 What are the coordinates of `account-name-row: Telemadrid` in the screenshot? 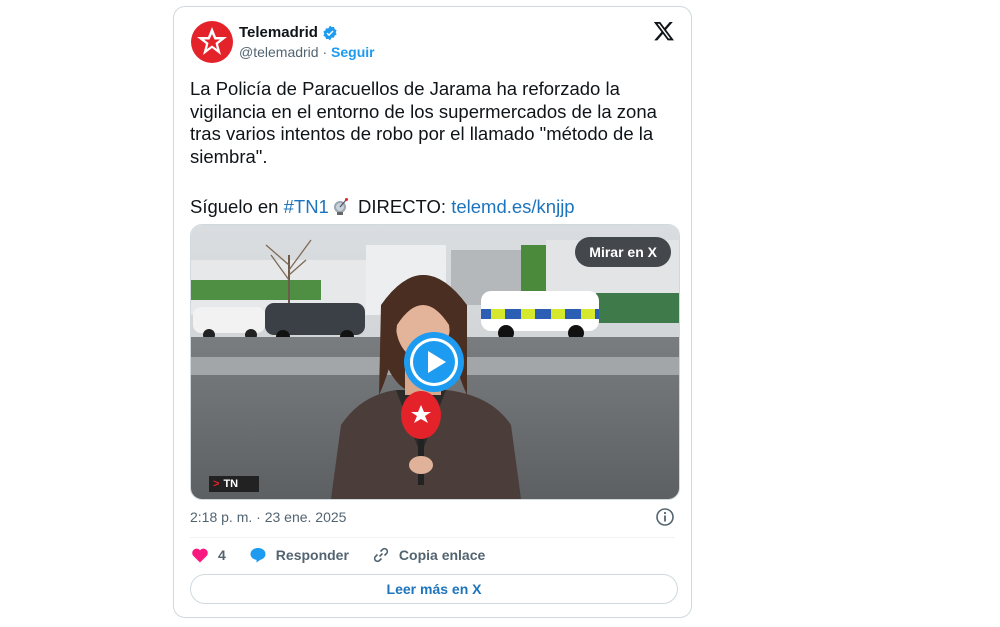 It's located at (288, 32).